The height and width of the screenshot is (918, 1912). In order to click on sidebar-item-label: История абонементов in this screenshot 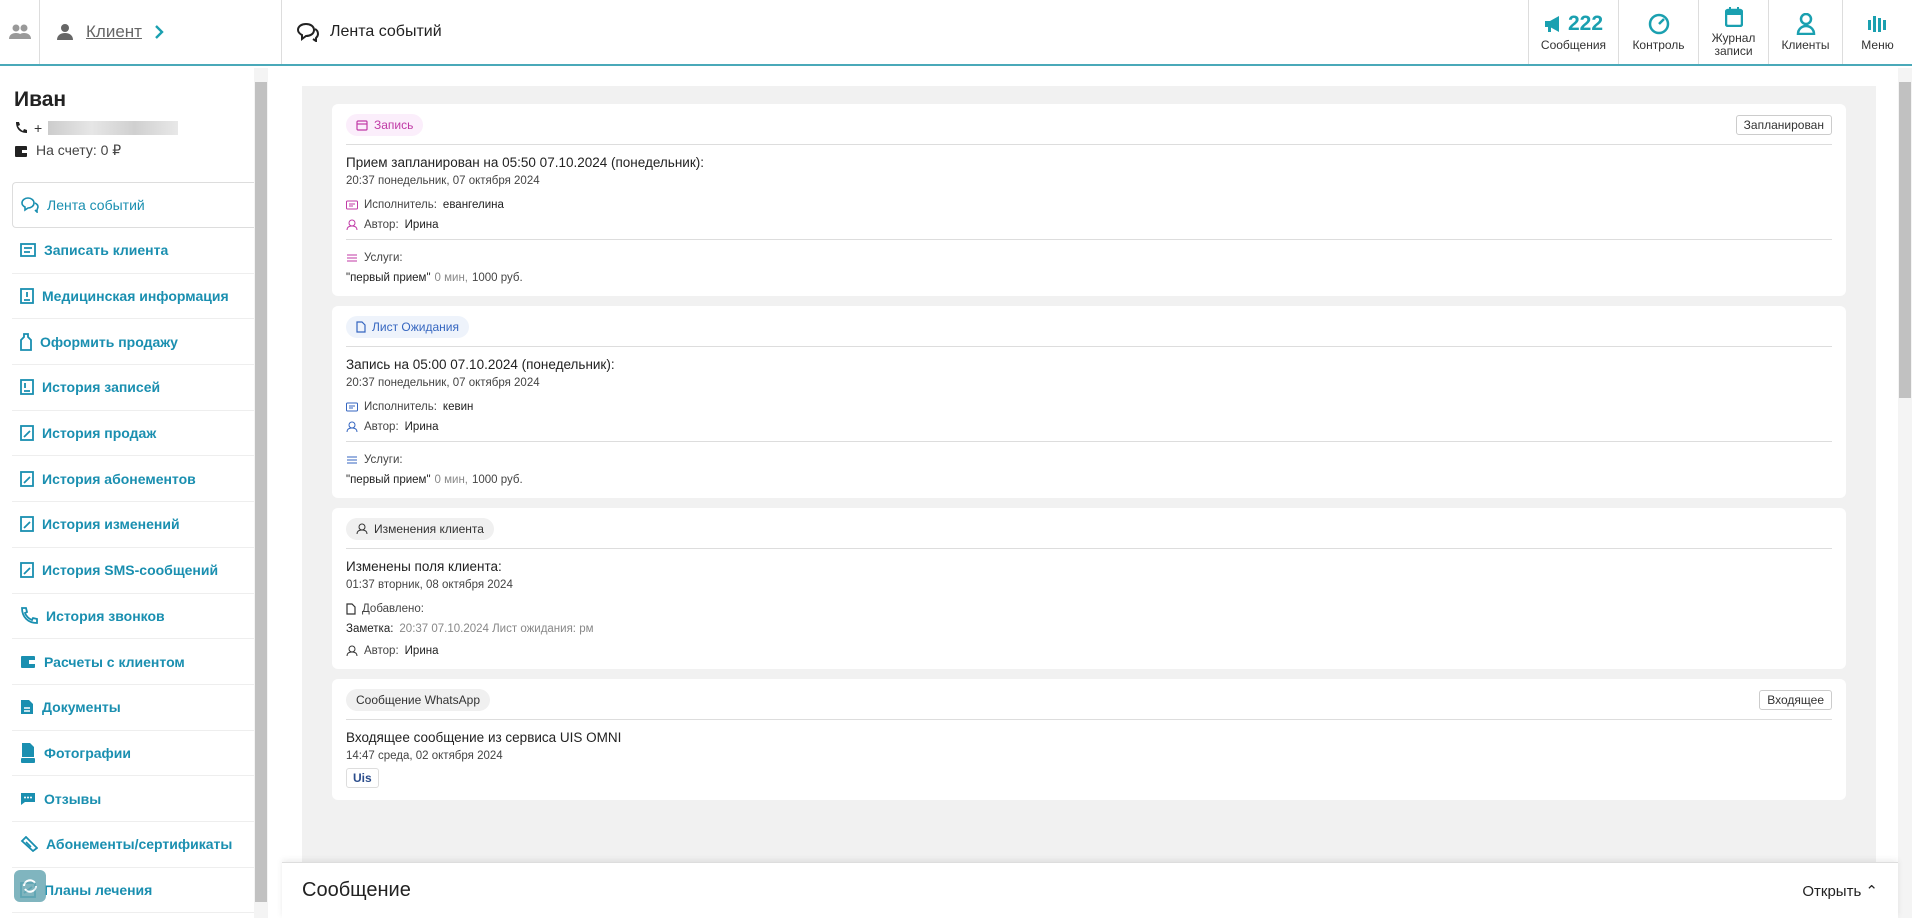, I will do `click(119, 478)`.